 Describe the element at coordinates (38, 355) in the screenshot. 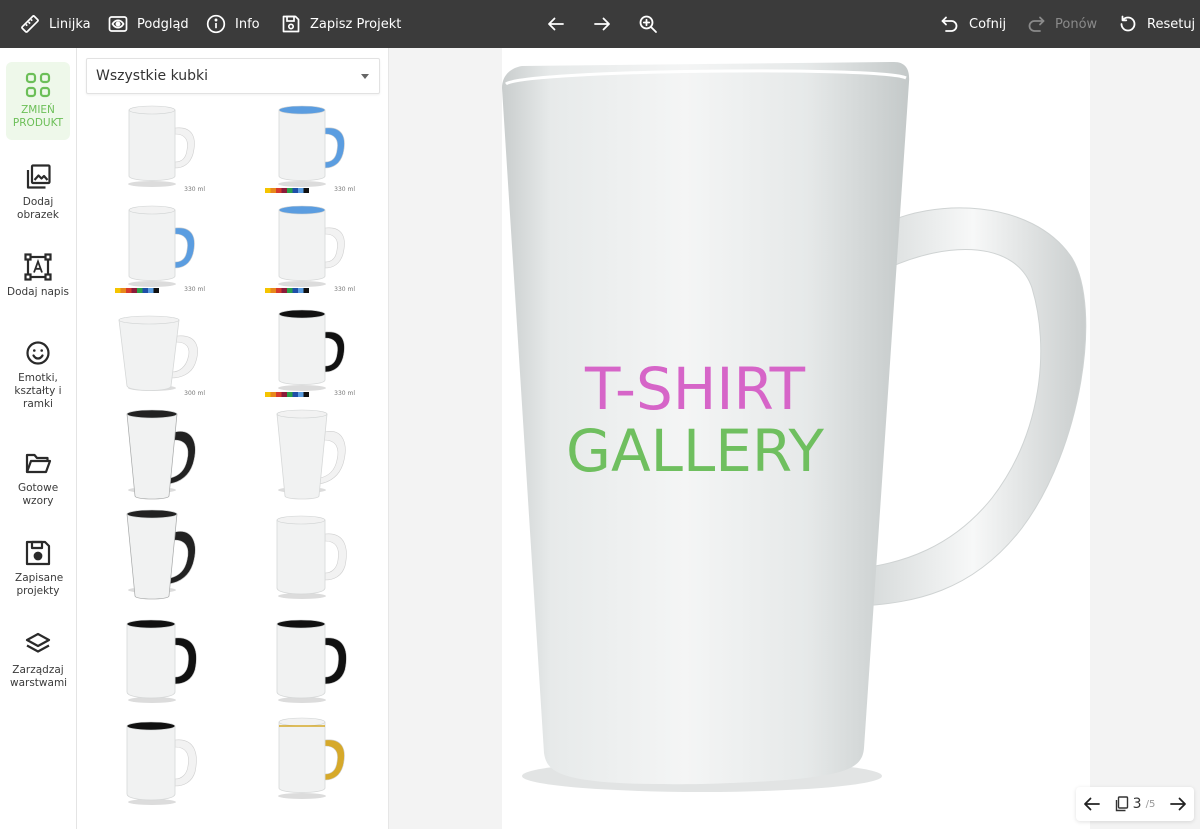

I see `smiley-icon` at that location.